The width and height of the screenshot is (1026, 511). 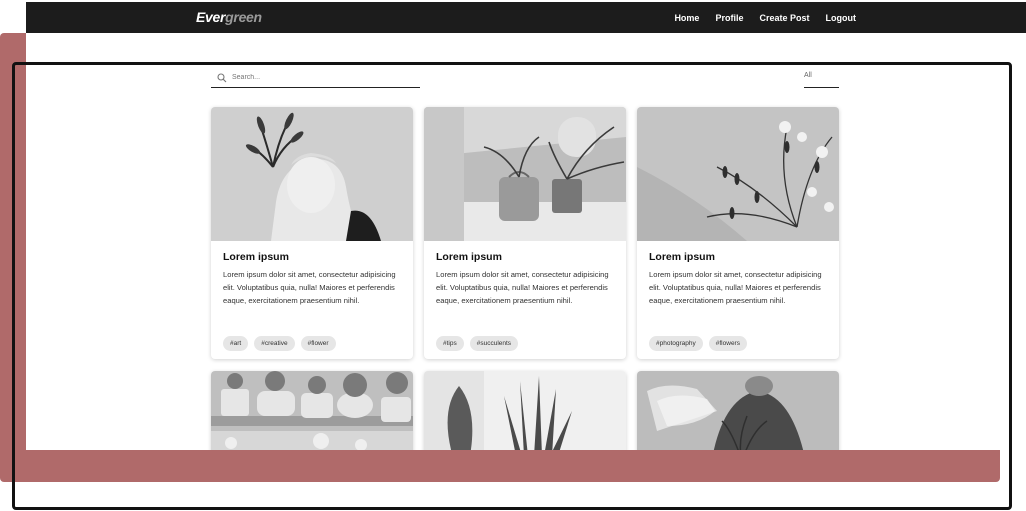 What do you see at coordinates (784, 18) in the screenshot?
I see `nav-create-post-link: Create Post` at bounding box center [784, 18].